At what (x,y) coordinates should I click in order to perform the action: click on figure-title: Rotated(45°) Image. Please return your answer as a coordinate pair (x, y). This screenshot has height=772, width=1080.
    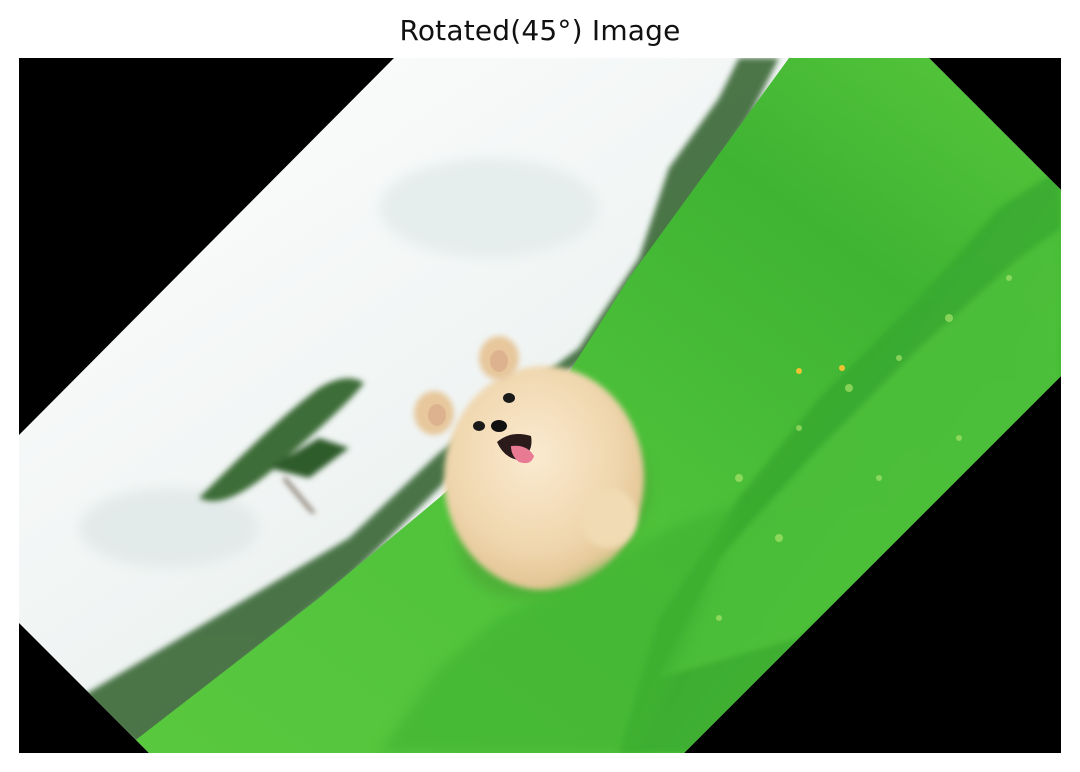
    Looking at the image, I should click on (540, 30).